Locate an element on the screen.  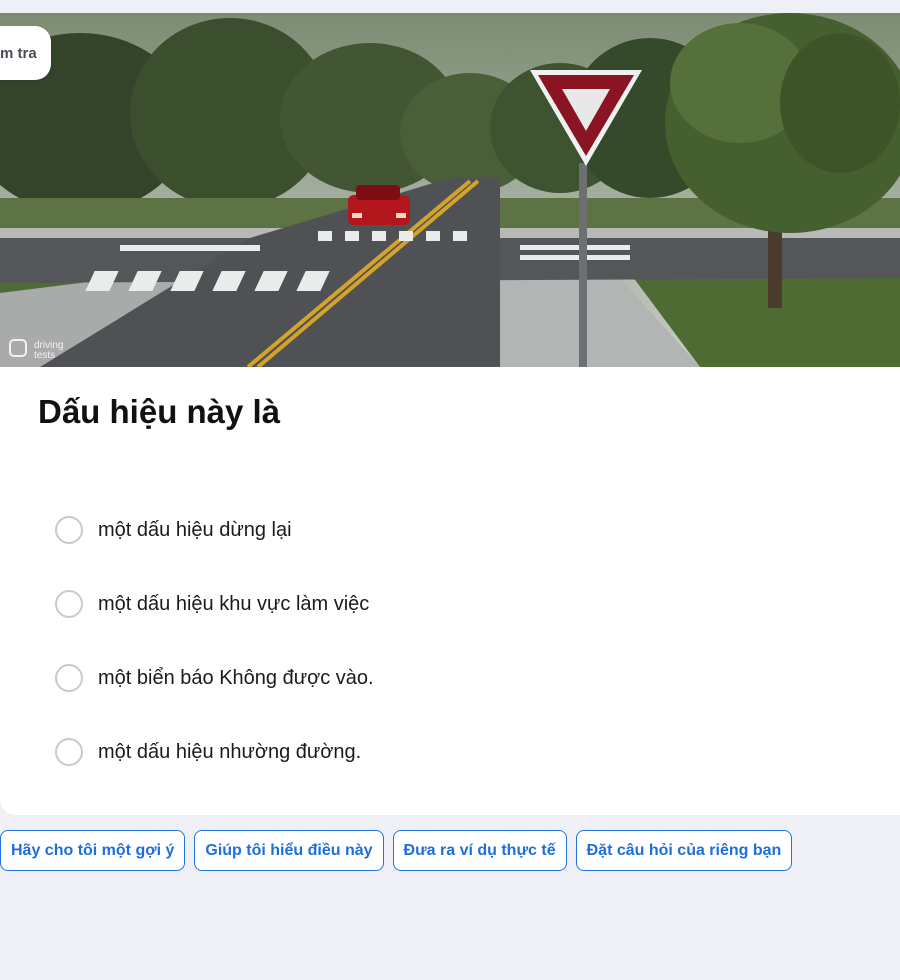
watermark-line2: tests is located at coordinates (44, 355).